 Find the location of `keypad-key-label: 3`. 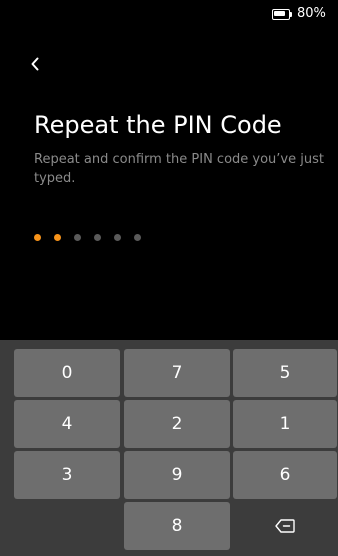

keypad-key-label: 3 is located at coordinates (67, 475).